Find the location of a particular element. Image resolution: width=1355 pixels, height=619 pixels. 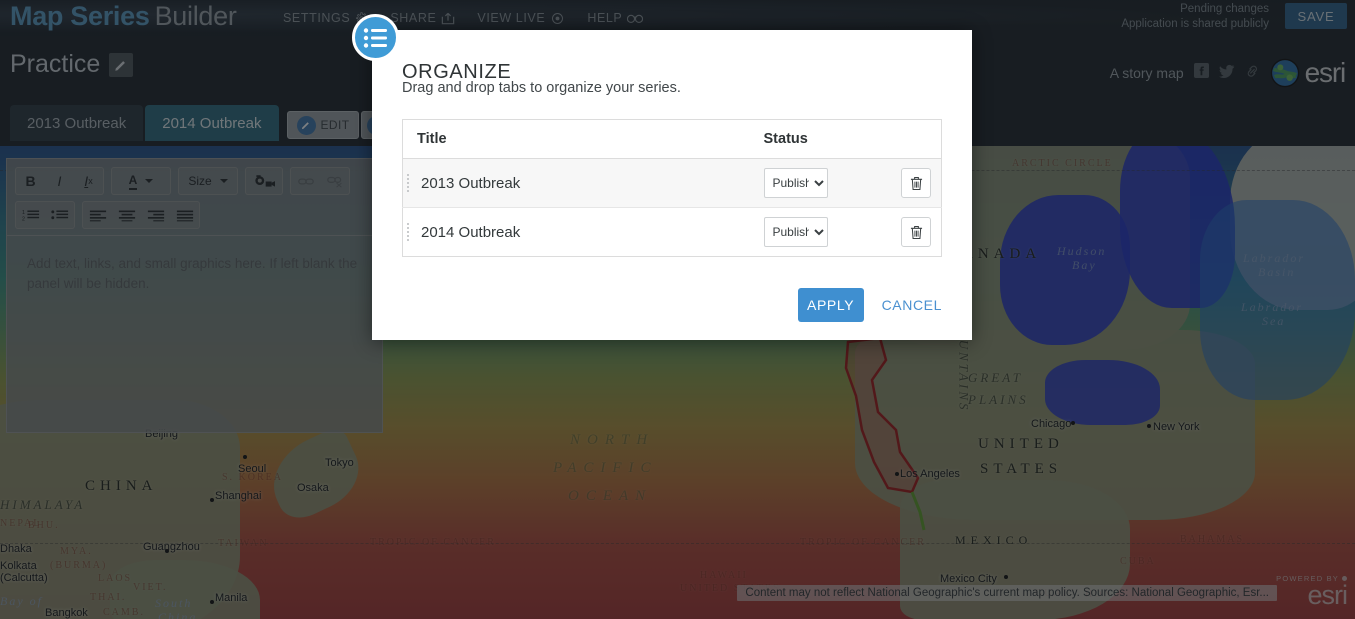

cancel-button: CANCEL is located at coordinates (912, 305).